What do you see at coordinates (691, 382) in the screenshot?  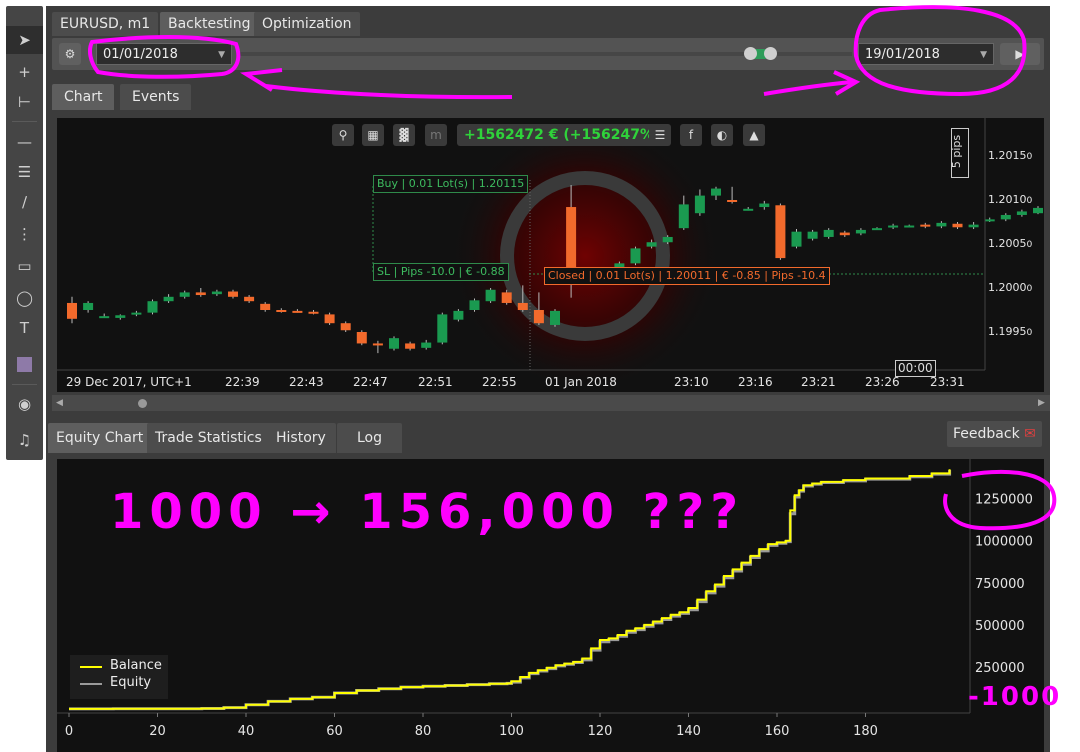 I see `time-tick: 23:10` at bounding box center [691, 382].